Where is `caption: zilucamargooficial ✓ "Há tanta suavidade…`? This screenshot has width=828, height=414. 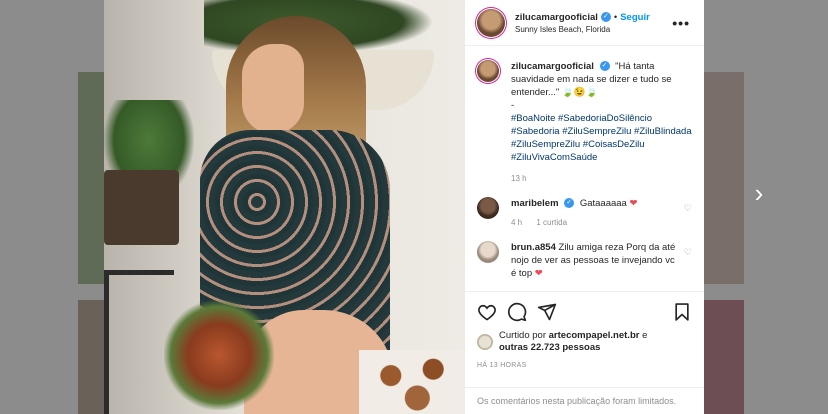
caption: zilucamargooficial ✓ "Há tanta suavidade… is located at coordinates (584, 122).